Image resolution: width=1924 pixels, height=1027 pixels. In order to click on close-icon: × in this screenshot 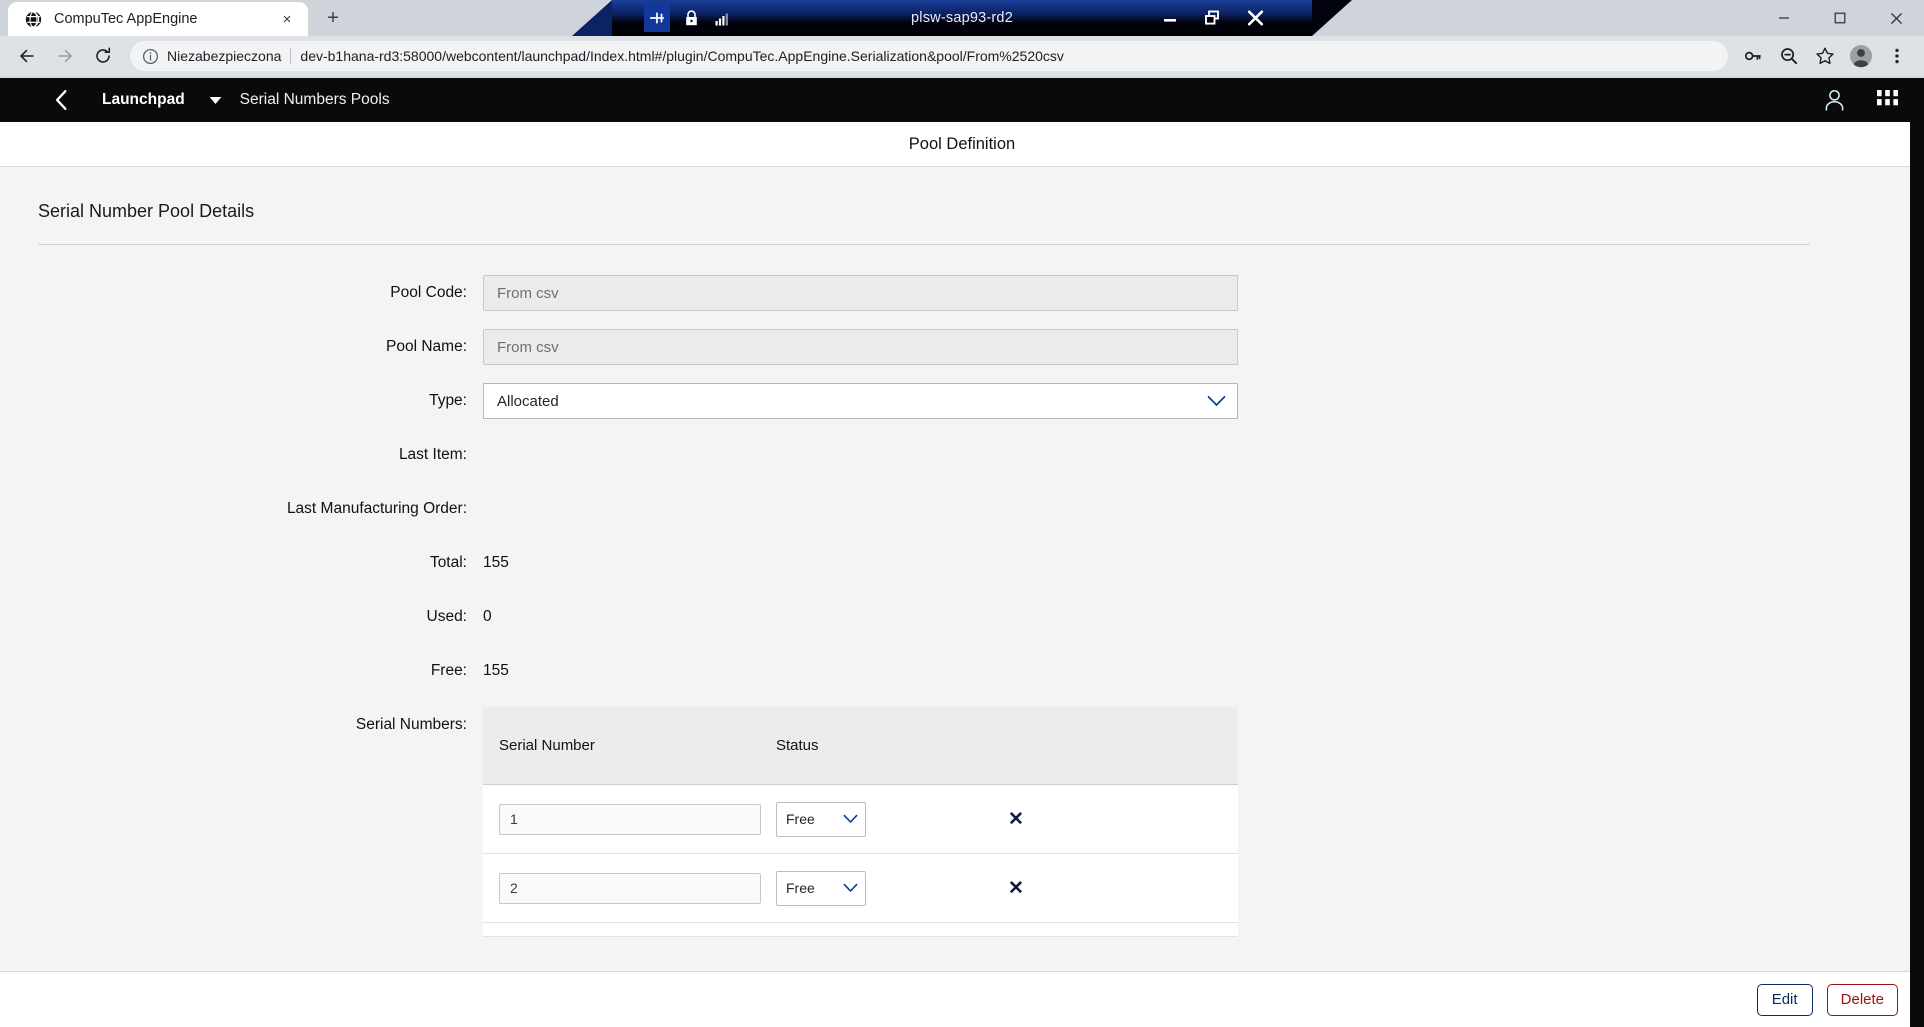, I will do `click(287, 19)`.